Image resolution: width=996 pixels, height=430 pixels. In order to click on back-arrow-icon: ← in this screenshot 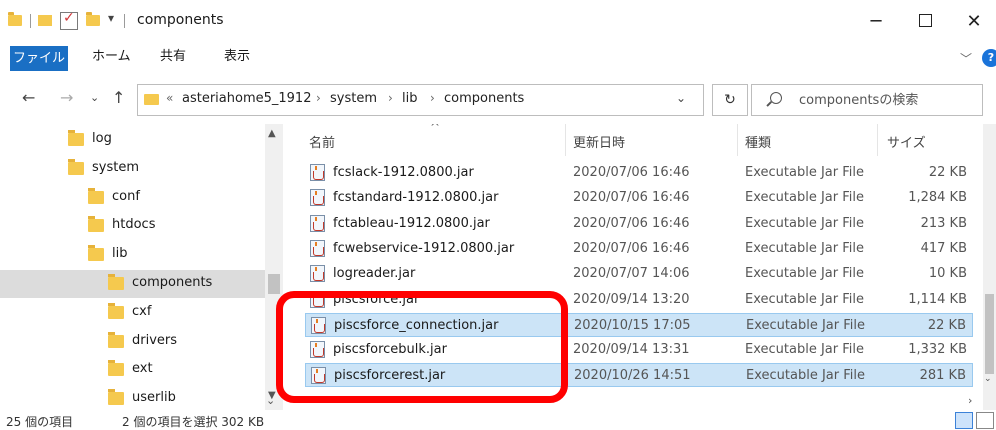, I will do `click(28, 97)`.